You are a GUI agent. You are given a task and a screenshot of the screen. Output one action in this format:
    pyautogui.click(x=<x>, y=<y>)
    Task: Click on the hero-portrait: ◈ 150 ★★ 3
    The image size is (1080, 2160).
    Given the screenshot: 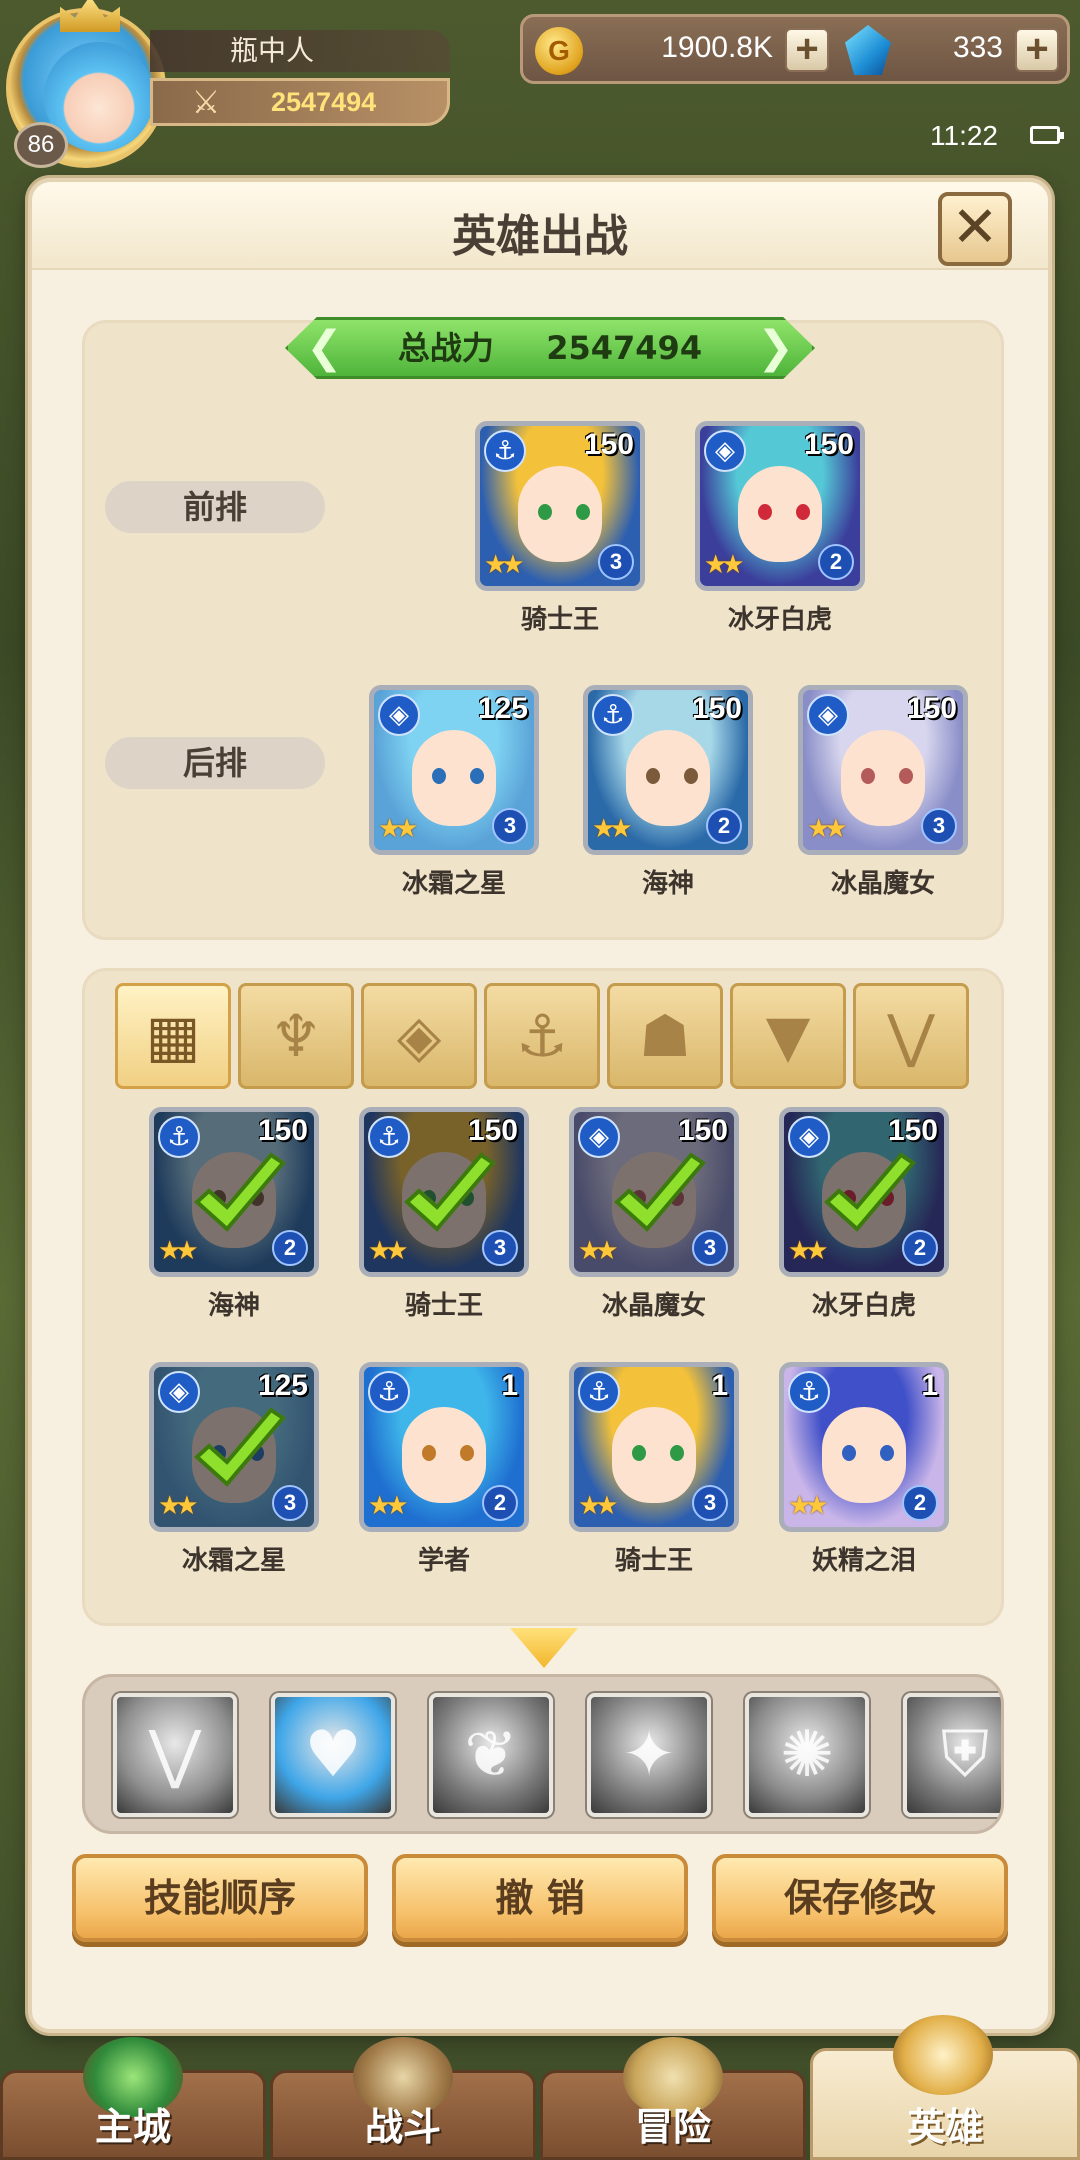 What is the action you would take?
    pyautogui.click(x=654, y=1192)
    